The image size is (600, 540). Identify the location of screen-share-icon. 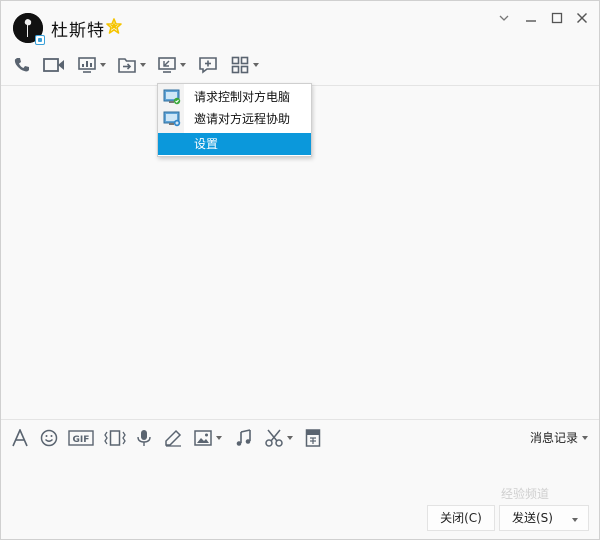
(92, 65).